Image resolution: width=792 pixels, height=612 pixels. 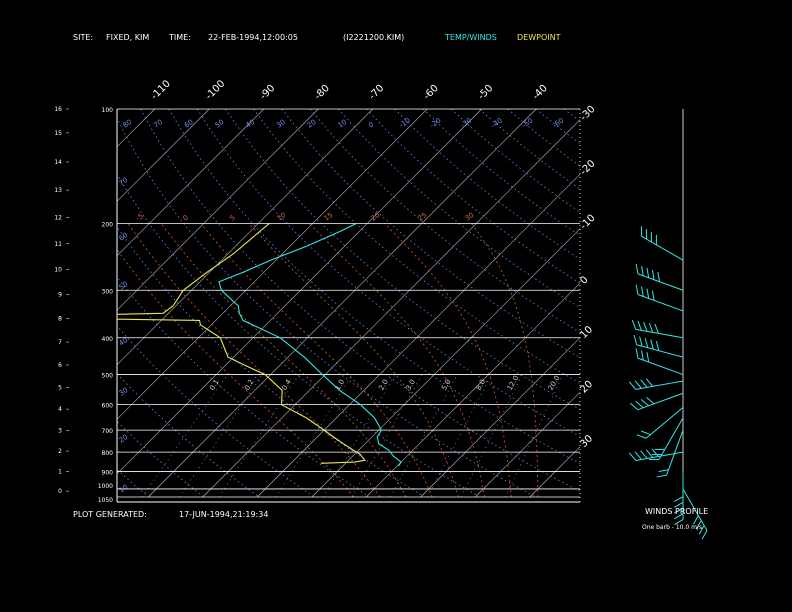 What do you see at coordinates (587, 222) in the screenshot?
I see `right-temperature-tick-label: -10` at bounding box center [587, 222].